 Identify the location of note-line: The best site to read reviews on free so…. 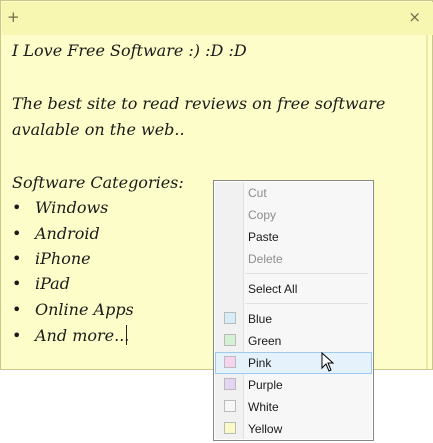
(199, 103).